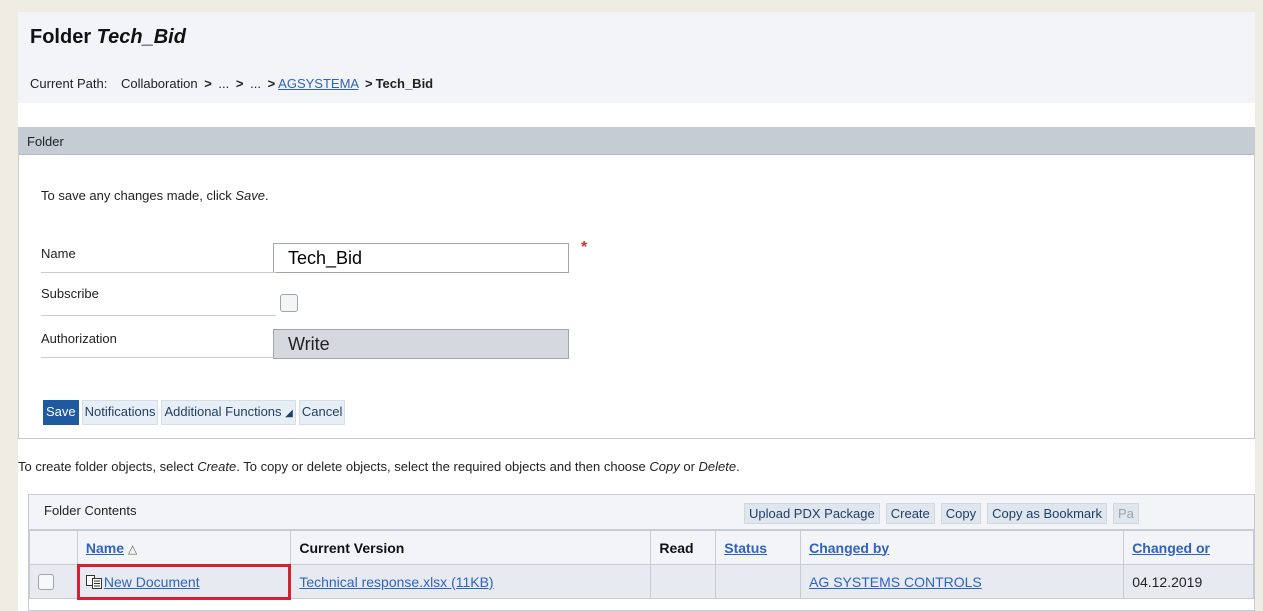 Image resolution: width=1263 pixels, height=611 pixels. I want to click on name-column-header: Name △, so click(184, 547).